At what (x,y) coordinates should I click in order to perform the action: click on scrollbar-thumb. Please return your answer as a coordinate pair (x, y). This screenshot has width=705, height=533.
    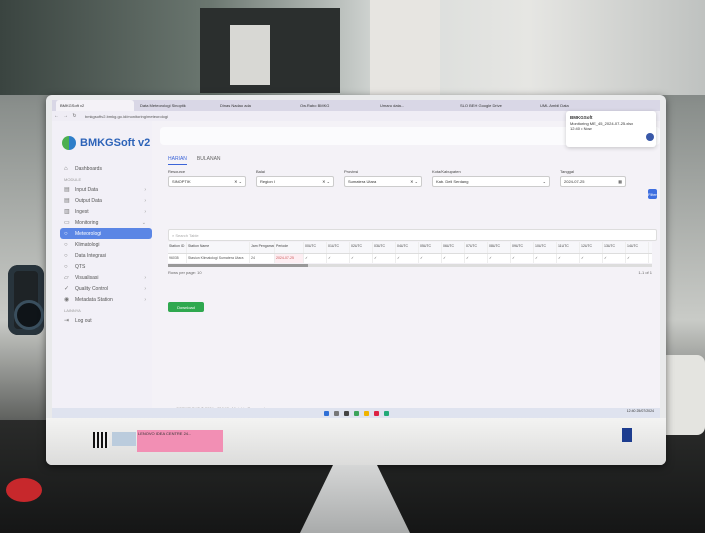
    Looking at the image, I should click on (238, 265).